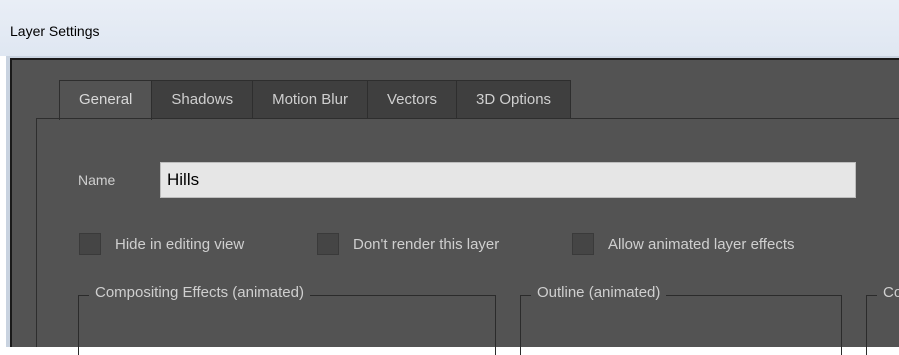  Describe the element at coordinates (882, 319) in the screenshot. I see `co-group: Co` at that location.